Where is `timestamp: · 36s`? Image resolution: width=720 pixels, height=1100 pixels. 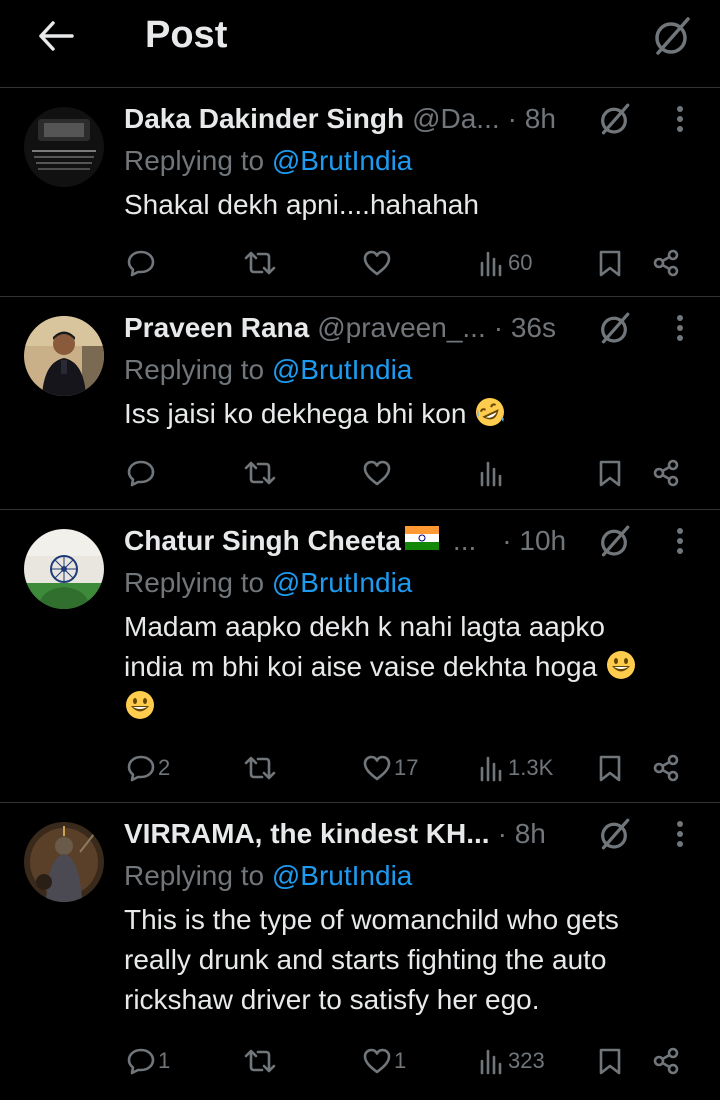
timestamp: · 36s is located at coordinates (525, 328).